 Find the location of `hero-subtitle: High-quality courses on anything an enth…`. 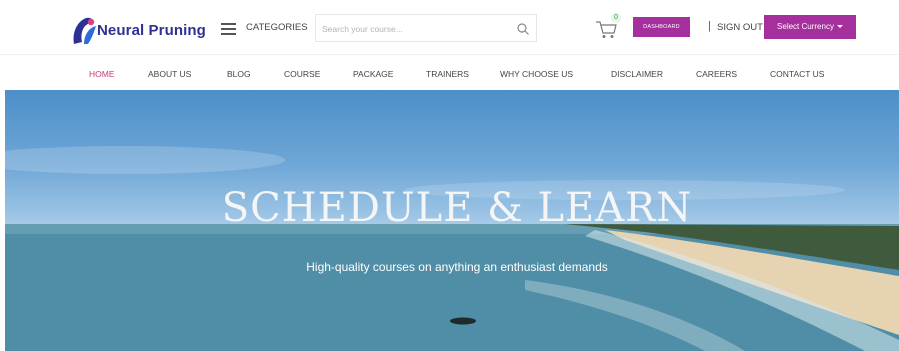

hero-subtitle: High-quality courses on anything an enth… is located at coordinates (457, 267).